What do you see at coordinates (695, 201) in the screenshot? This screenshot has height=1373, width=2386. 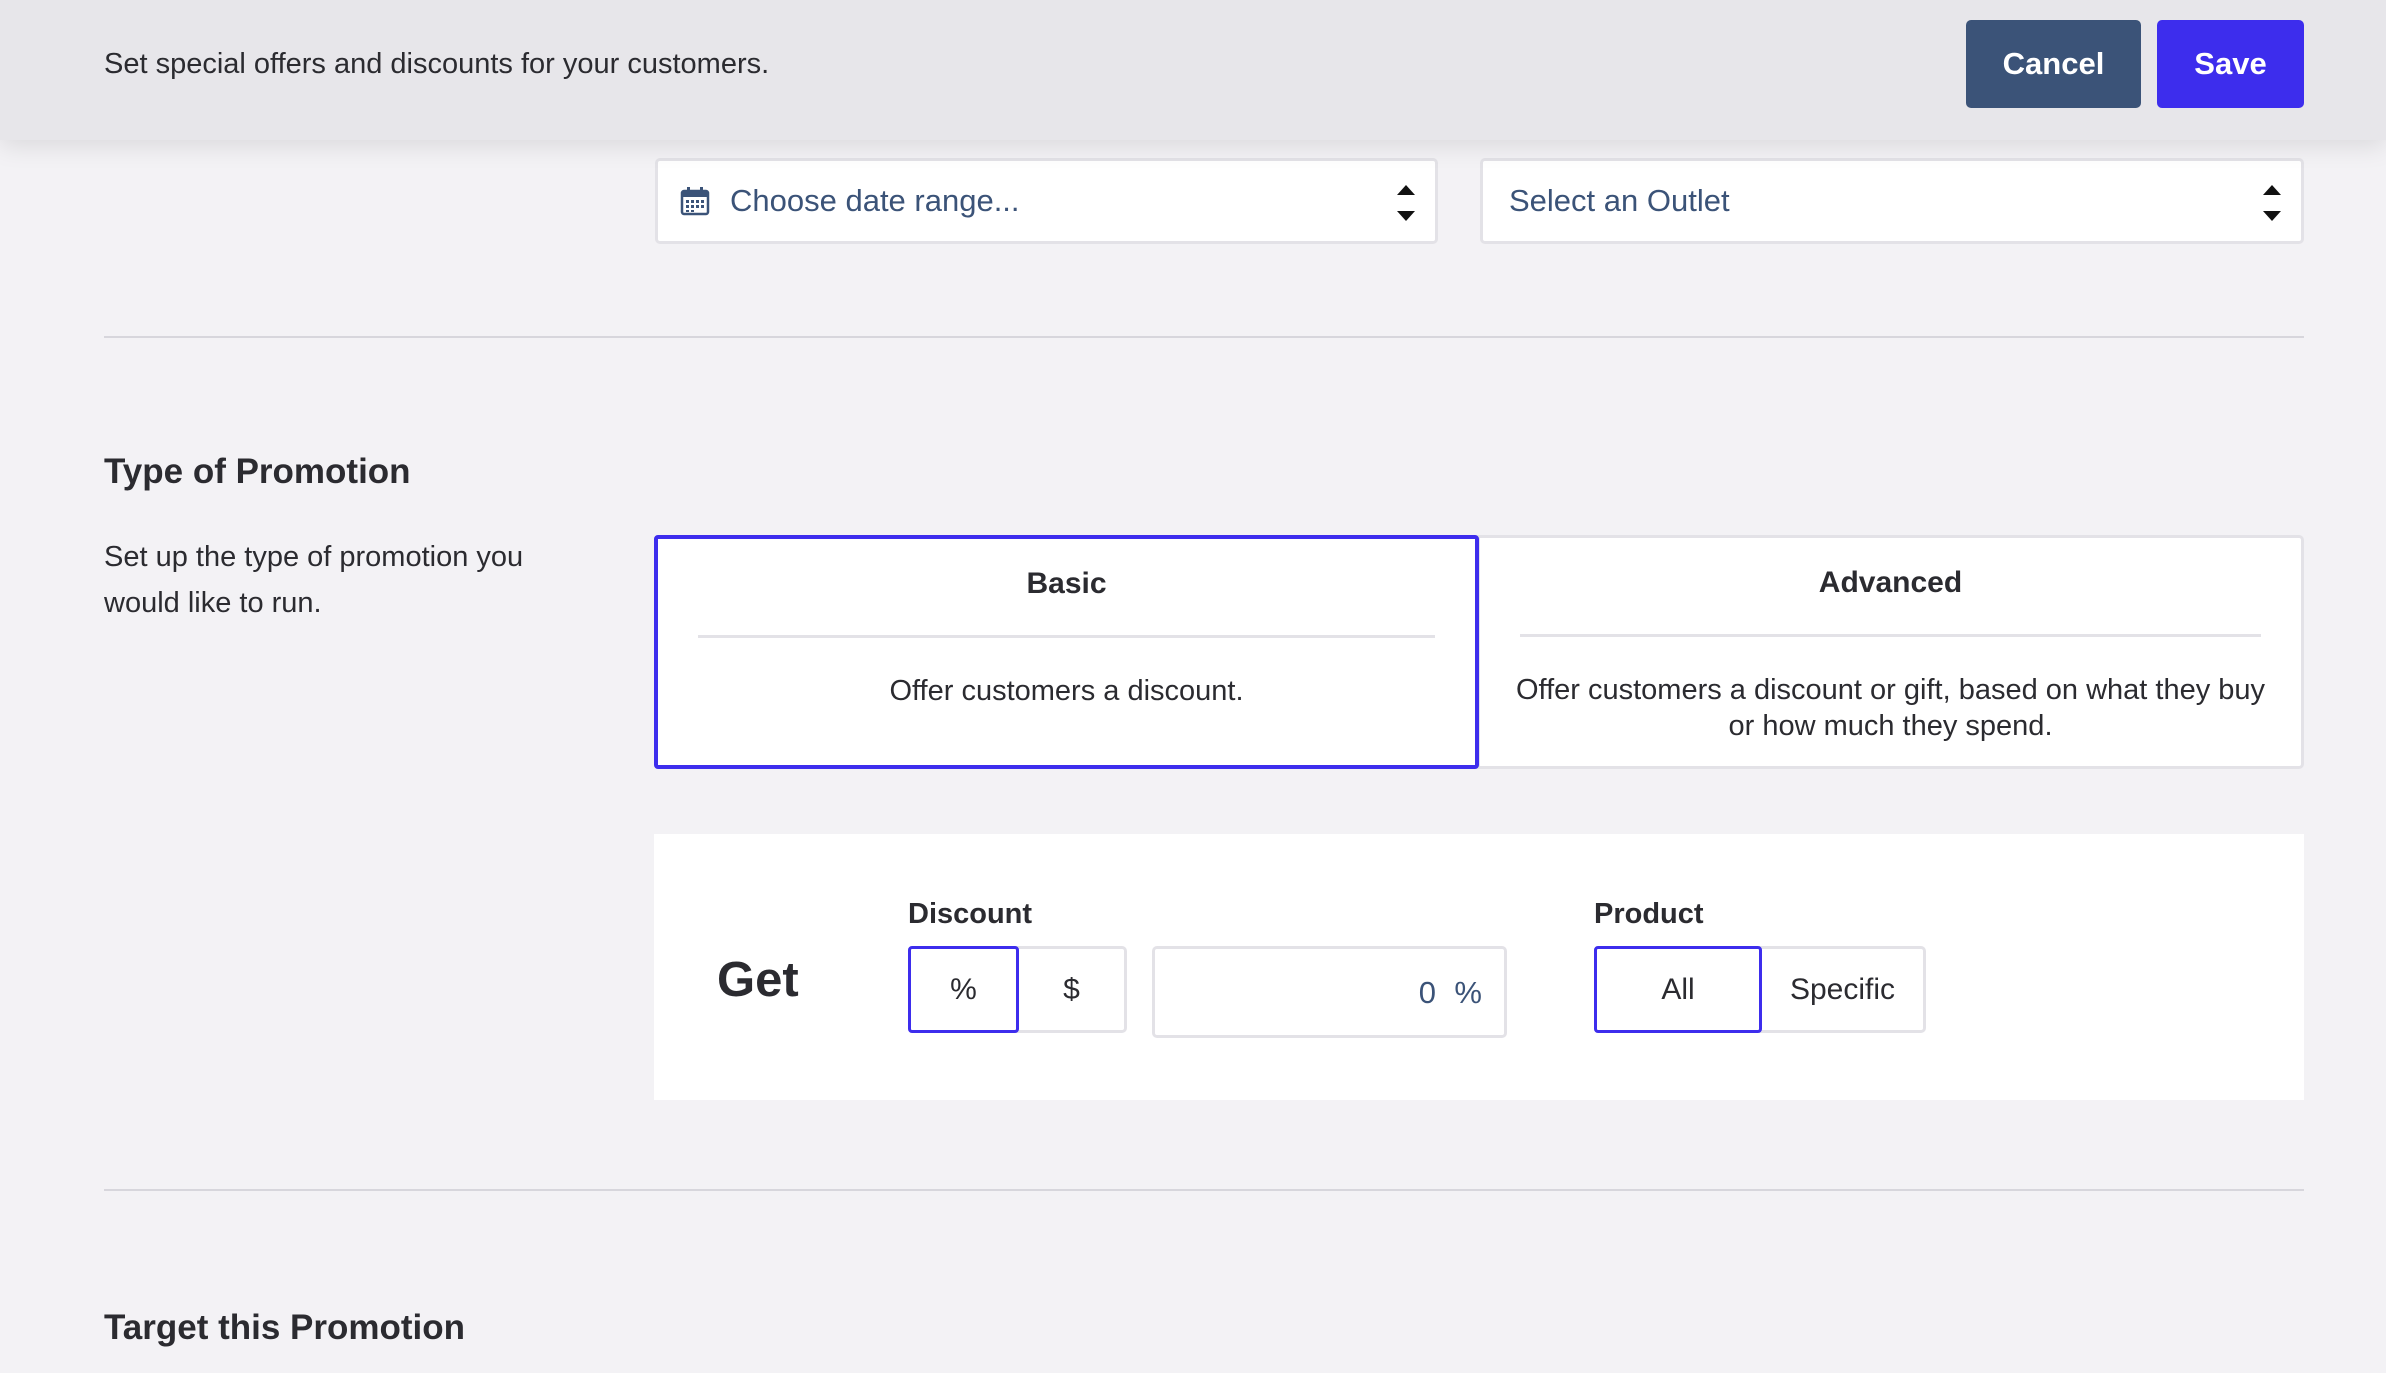 I see `calendar-icon` at bounding box center [695, 201].